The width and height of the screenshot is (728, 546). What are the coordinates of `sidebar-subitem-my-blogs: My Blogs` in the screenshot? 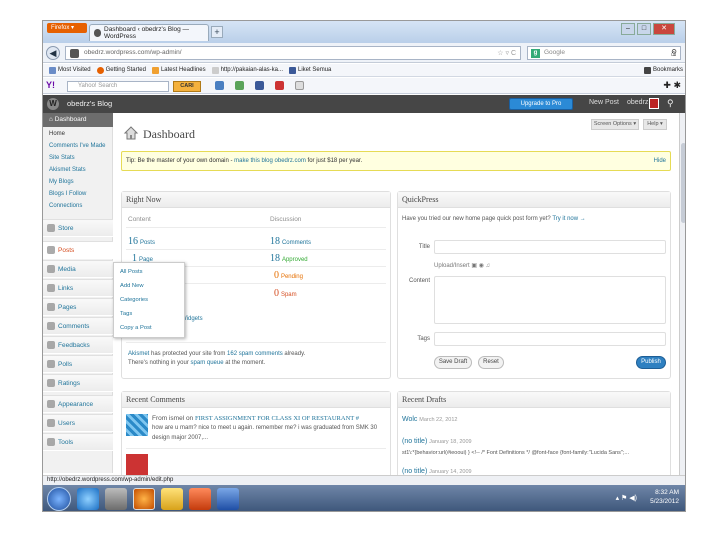 It's located at (61, 182).